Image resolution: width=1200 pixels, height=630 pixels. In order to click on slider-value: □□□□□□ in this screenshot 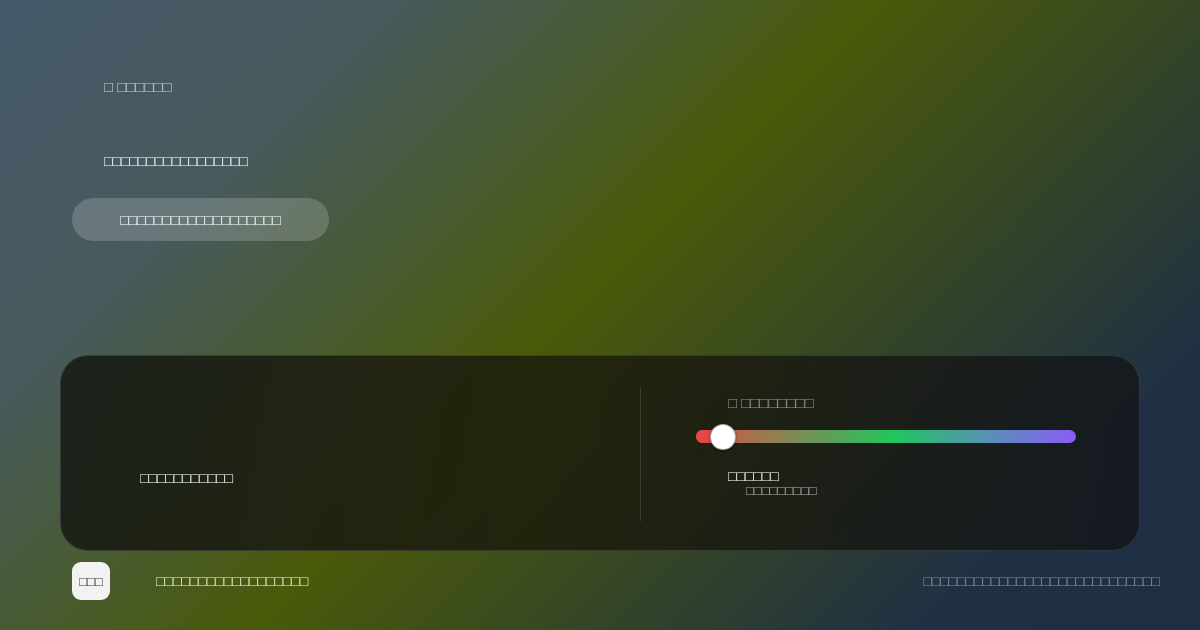, I will do `click(753, 476)`.